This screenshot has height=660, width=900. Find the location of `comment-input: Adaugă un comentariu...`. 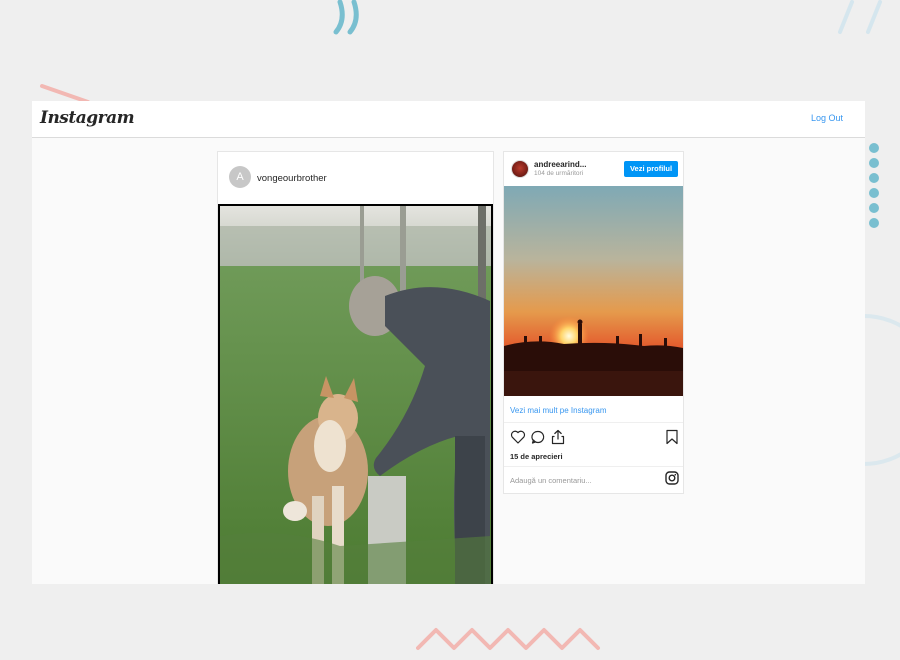

comment-input: Adaugă un comentariu... is located at coordinates (551, 480).